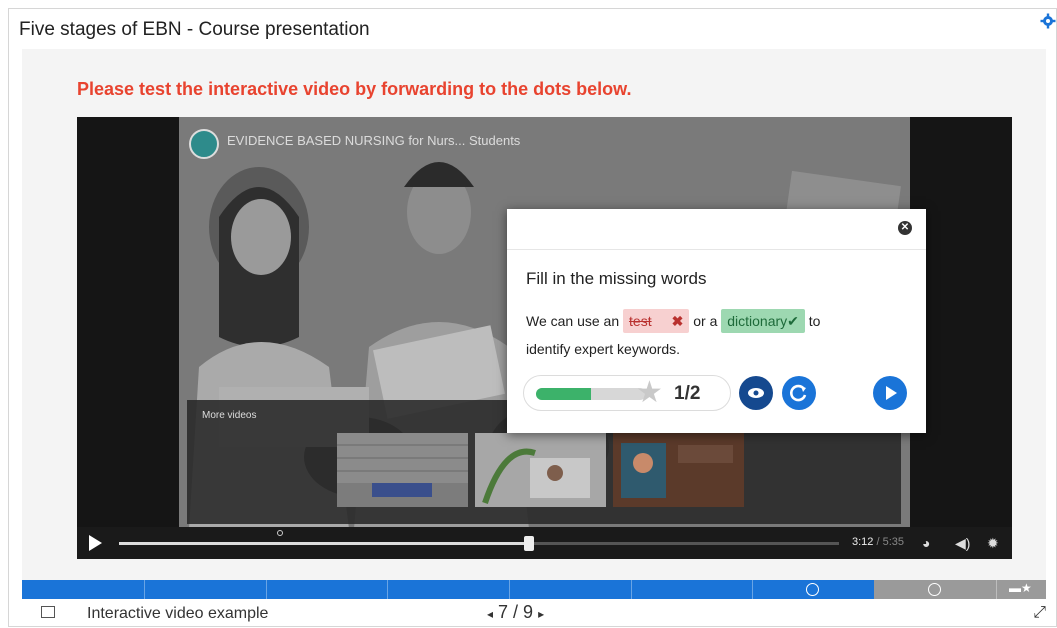  I want to click on sentence-middle: or a, so click(705, 321).